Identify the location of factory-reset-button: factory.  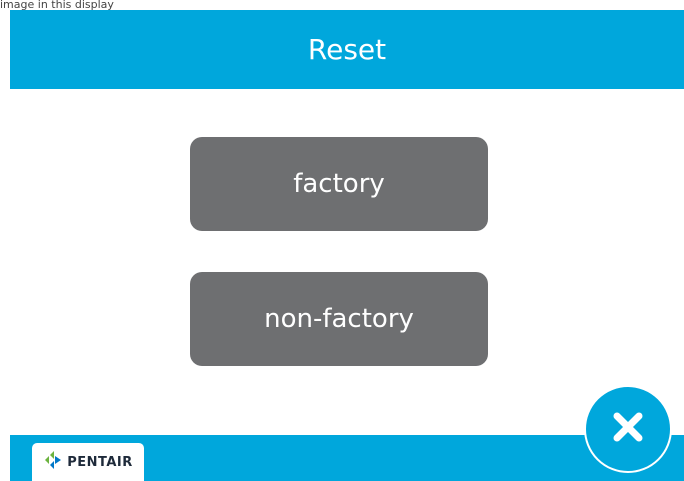
(339, 184).